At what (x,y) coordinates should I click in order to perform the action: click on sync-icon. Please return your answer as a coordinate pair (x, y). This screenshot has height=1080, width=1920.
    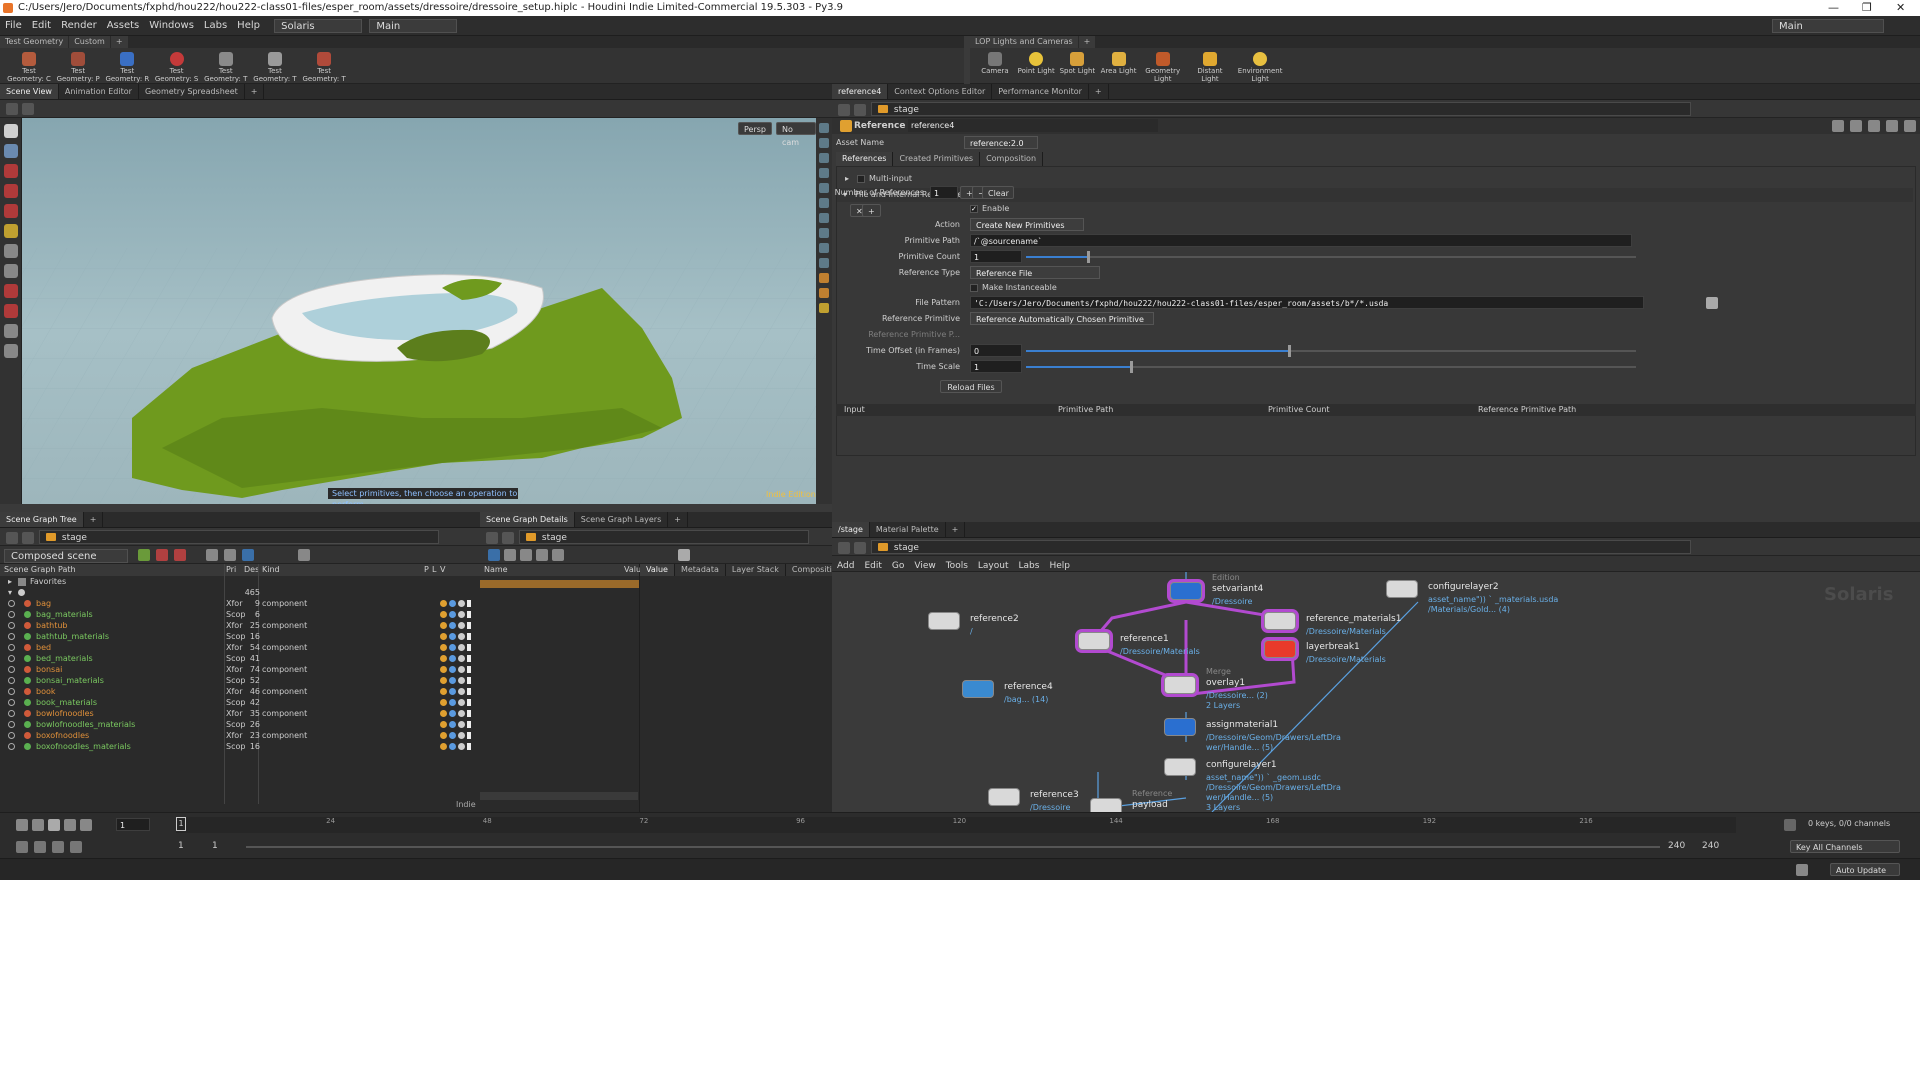
    Looking at the image, I should click on (248, 555).